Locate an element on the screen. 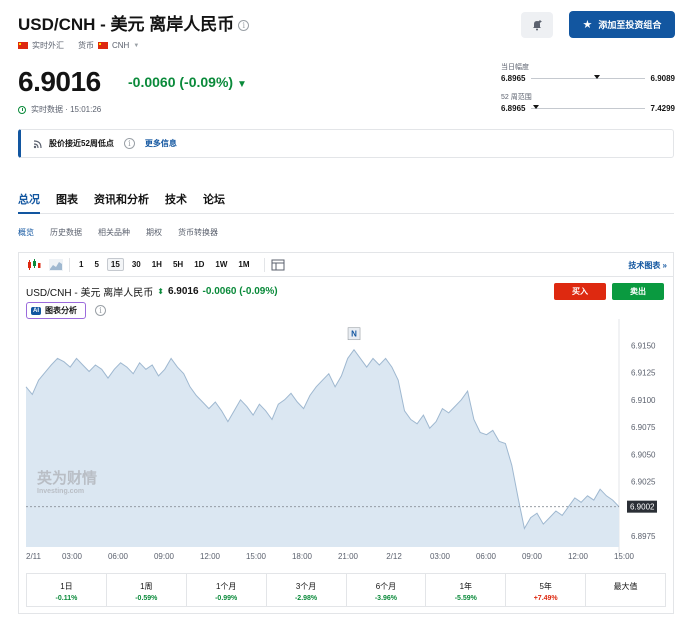 The height and width of the screenshot is (623, 685). performance-cell: 1周 -0.59% is located at coordinates (147, 590).